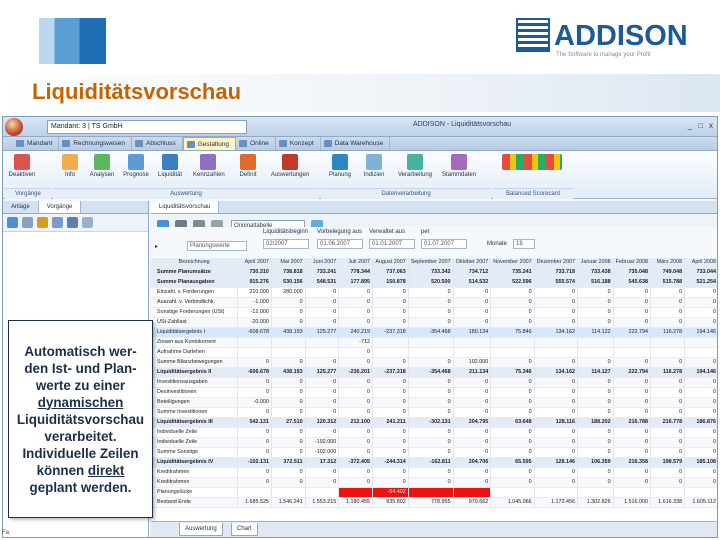  What do you see at coordinates (355, 343) in the screenshot?
I see `value-cell: -712` at bounding box center [355, 343].